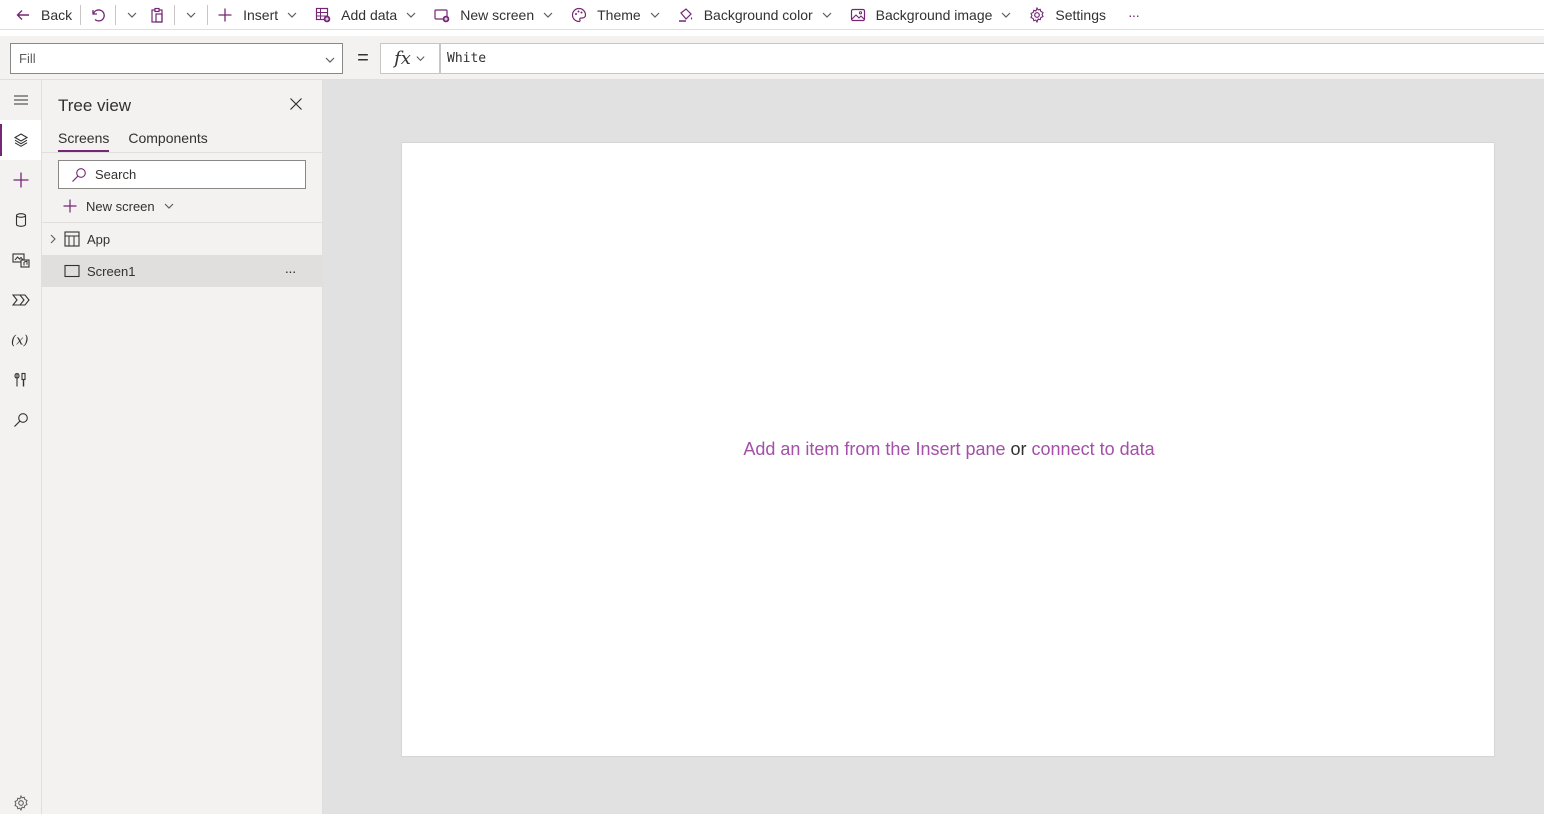 This screenshot has height=814, width=1544. I want to click on property-value: Fill, so click(27, 58).